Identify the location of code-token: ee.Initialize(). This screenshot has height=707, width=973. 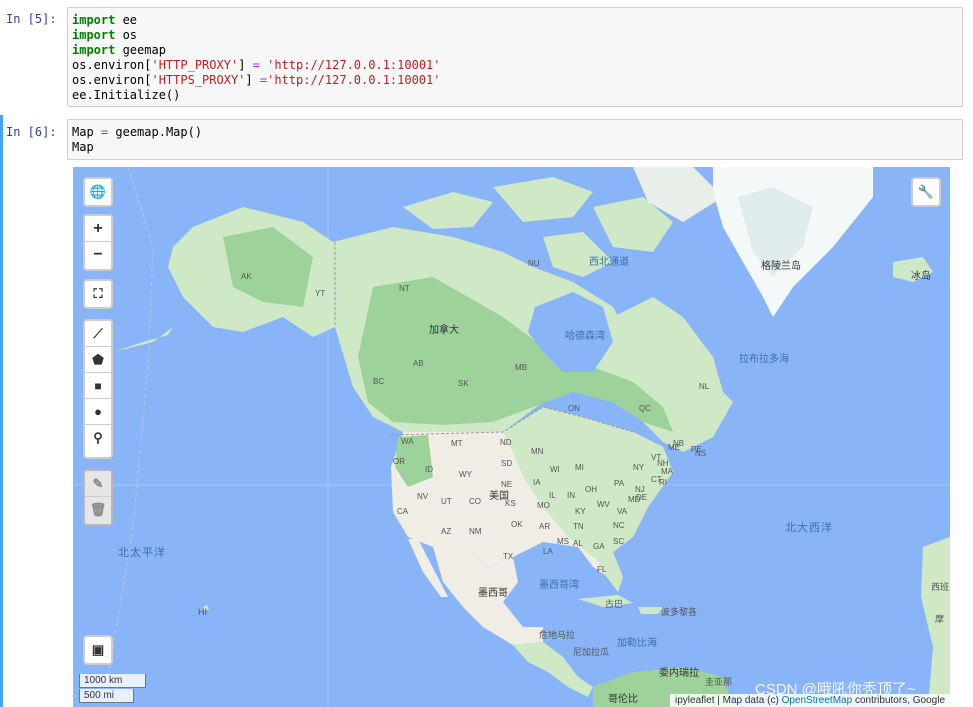
(126, 95).